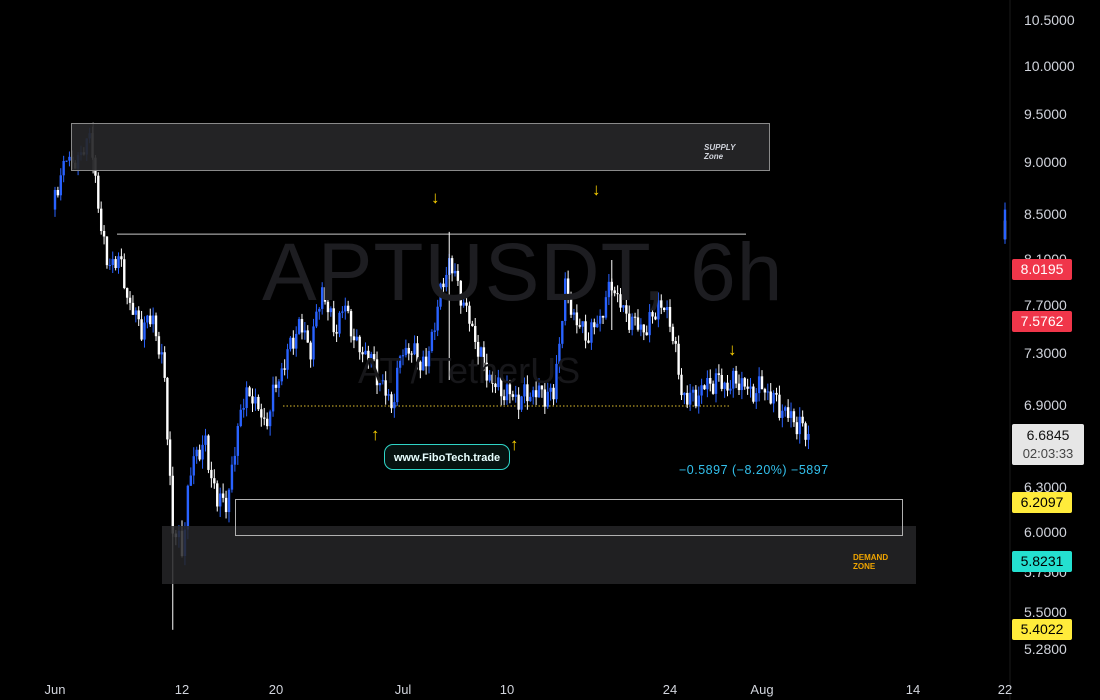 The width and height of the screenshot is (1100, 700). Describe the element at coordinates (403, 689) in the screenshot. I see `date-tick: Jul` at that location.